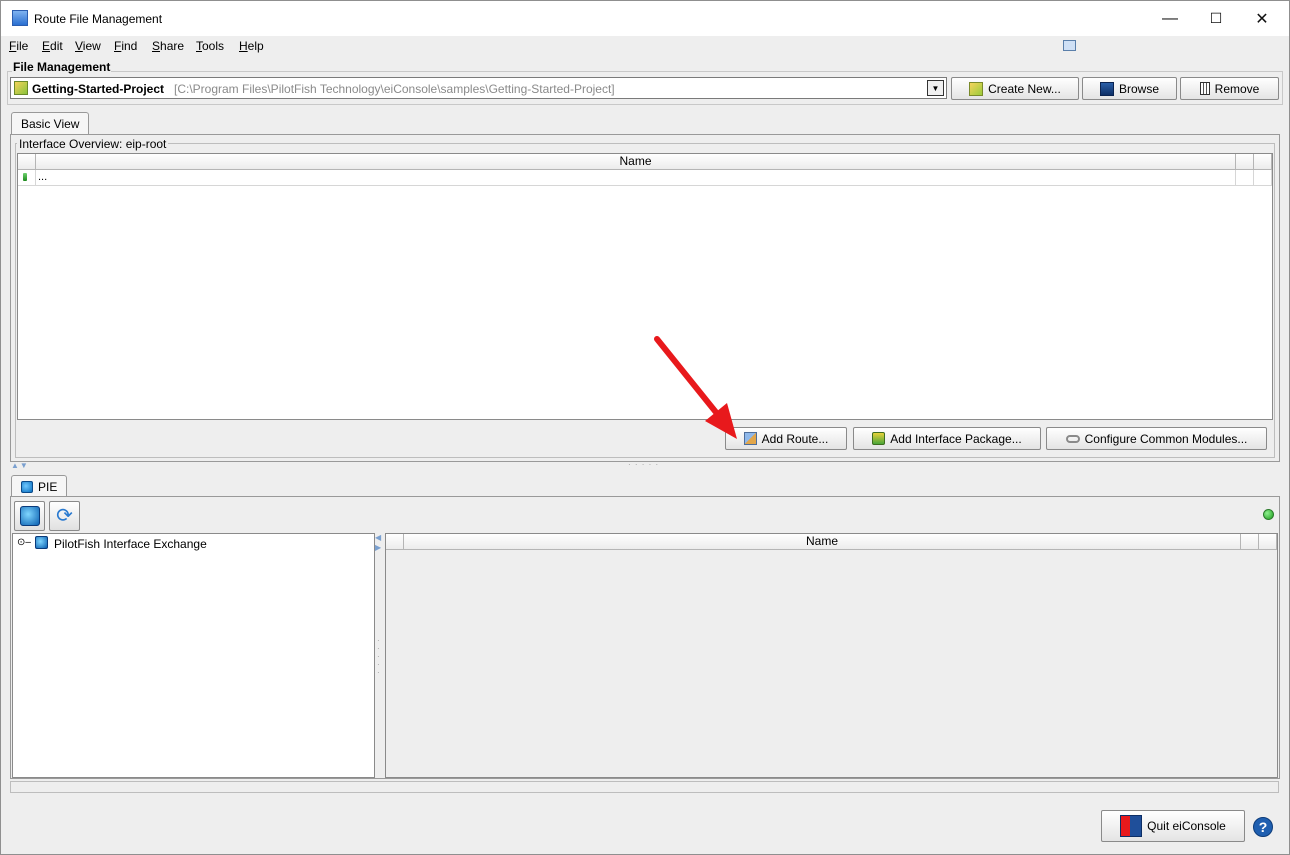 This screenshot has width=1290, height=855. What do you see at coordinates (27, 178) in the screenshot?
I see `row-up-icon` at bounding box center [27, 178].